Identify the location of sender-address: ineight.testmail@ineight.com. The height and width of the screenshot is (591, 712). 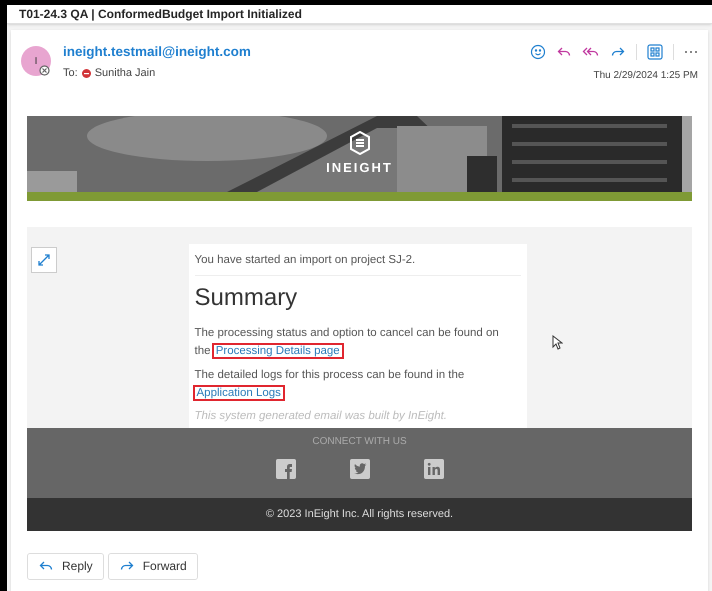
(157, 52).